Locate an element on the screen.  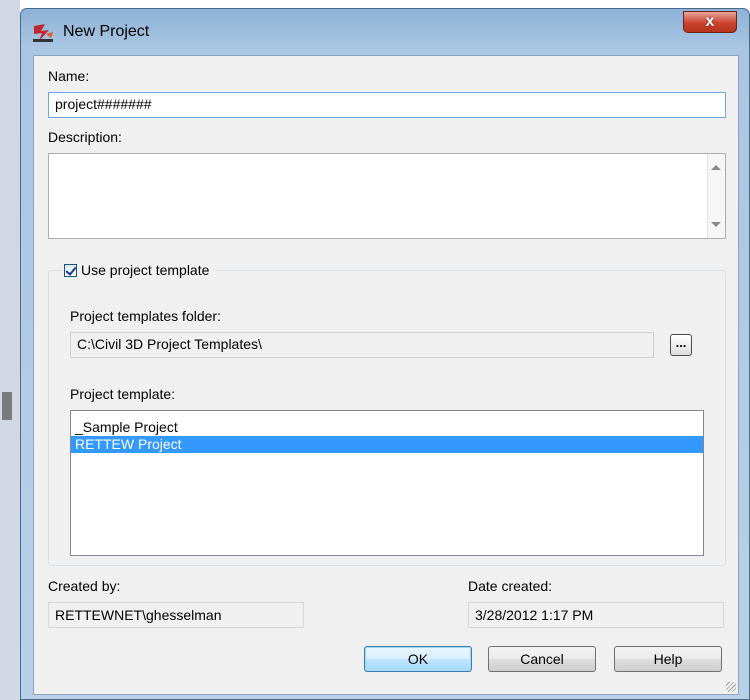
use-template-checkbox-row: Use project template is located at coordinates (139, 270).